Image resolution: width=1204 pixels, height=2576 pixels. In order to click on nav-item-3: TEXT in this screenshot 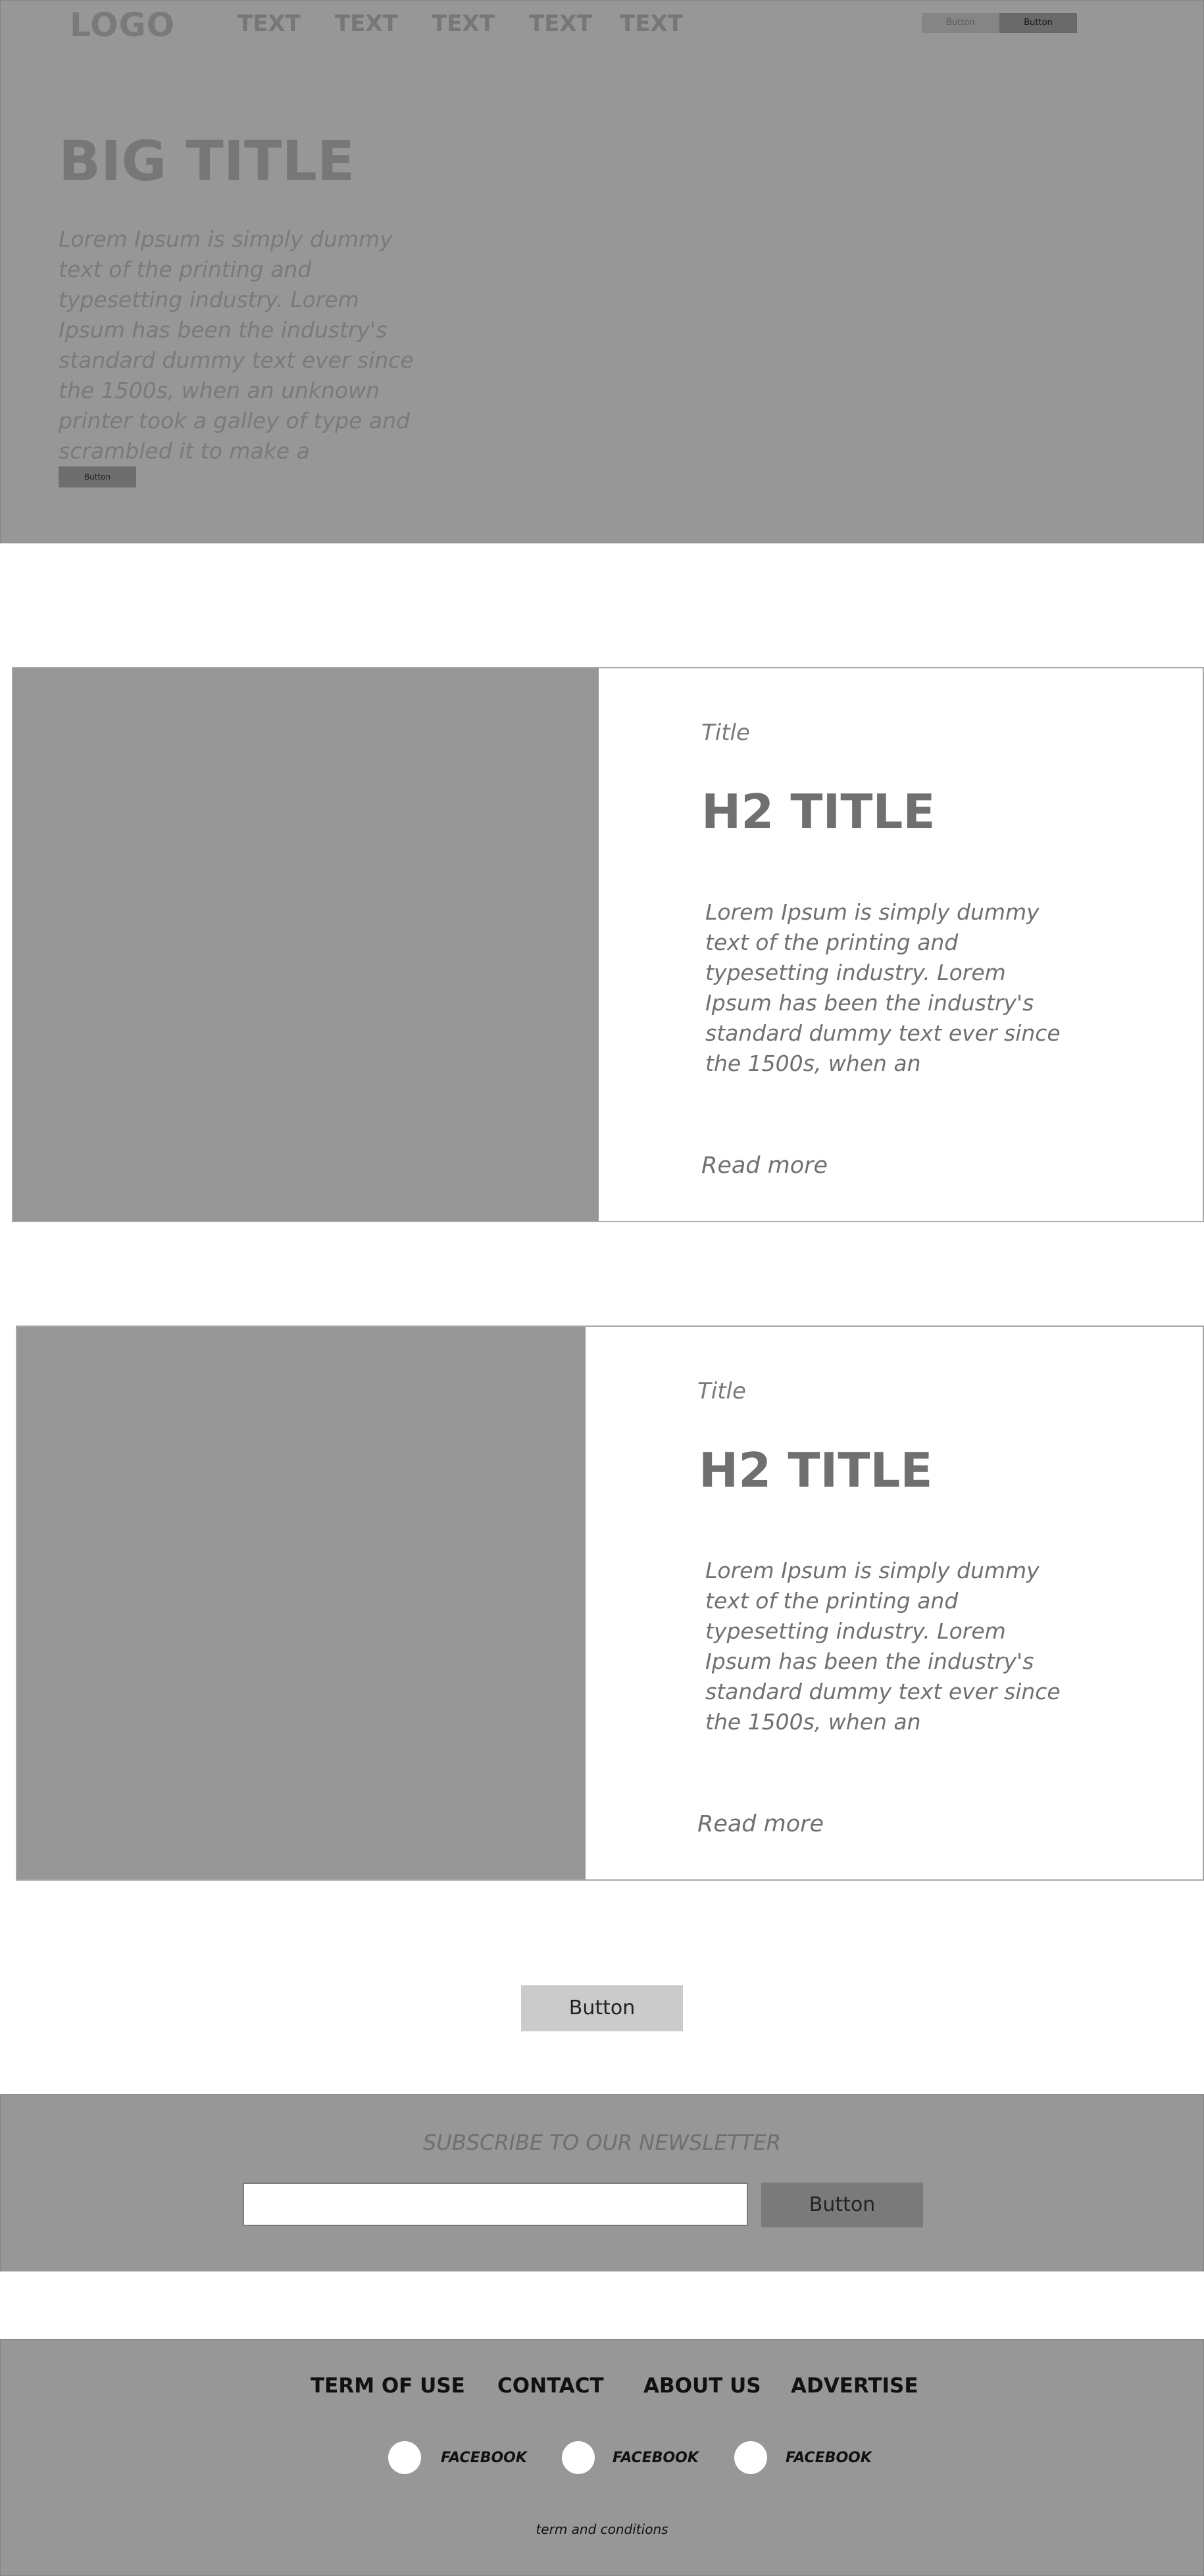, I will do `click(463, 24)`.